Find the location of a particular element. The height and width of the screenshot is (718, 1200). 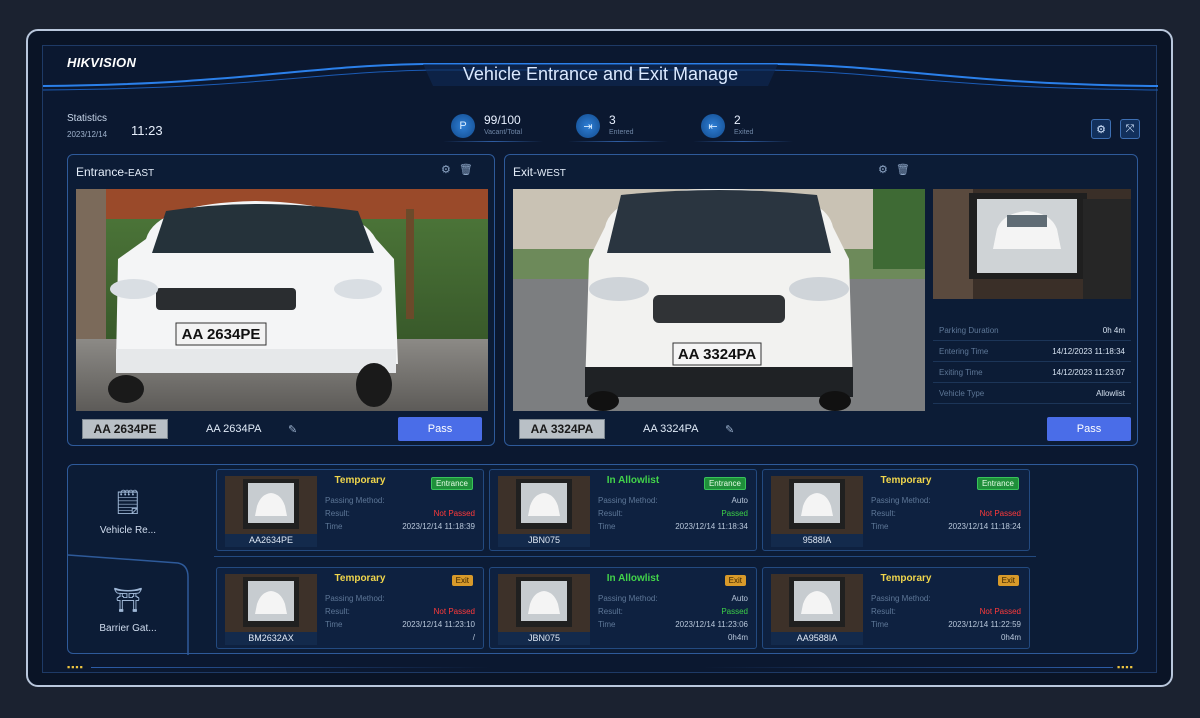

fullscreen-button: ⤧ is located at coordinates (1130, 129).